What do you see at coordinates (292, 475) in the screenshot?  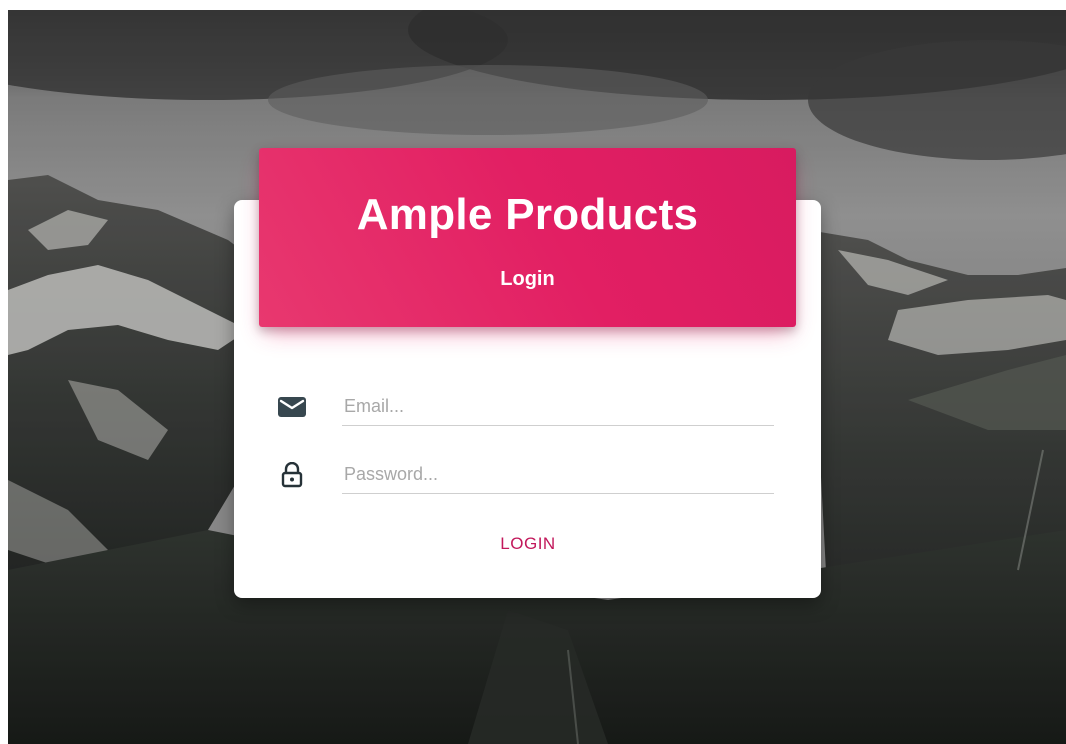 I see `lock-icon` at bounding box center [292, 475].